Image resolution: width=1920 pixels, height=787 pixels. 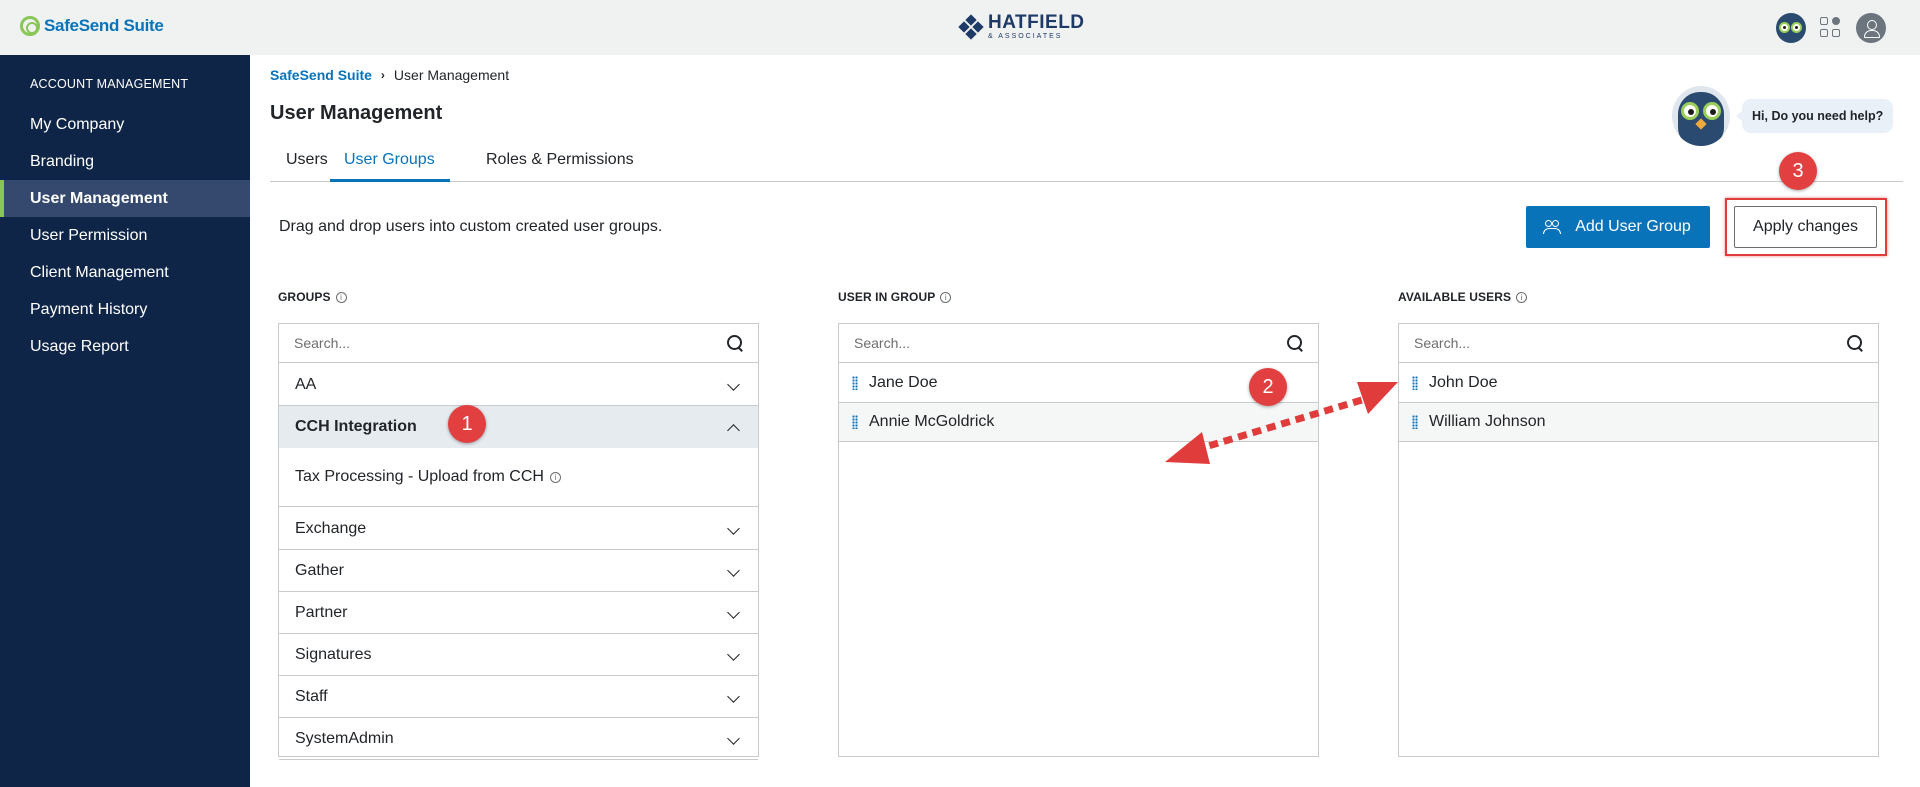 What do you see at coordinates (518, 655) in the screenshot?
I see `group-row-signatures: Signatures` at bounding box center [518, 655].